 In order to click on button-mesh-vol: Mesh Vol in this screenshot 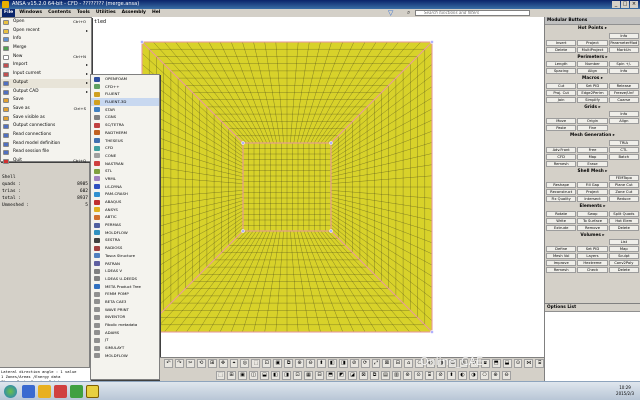, I will do `click(561, 256)`.